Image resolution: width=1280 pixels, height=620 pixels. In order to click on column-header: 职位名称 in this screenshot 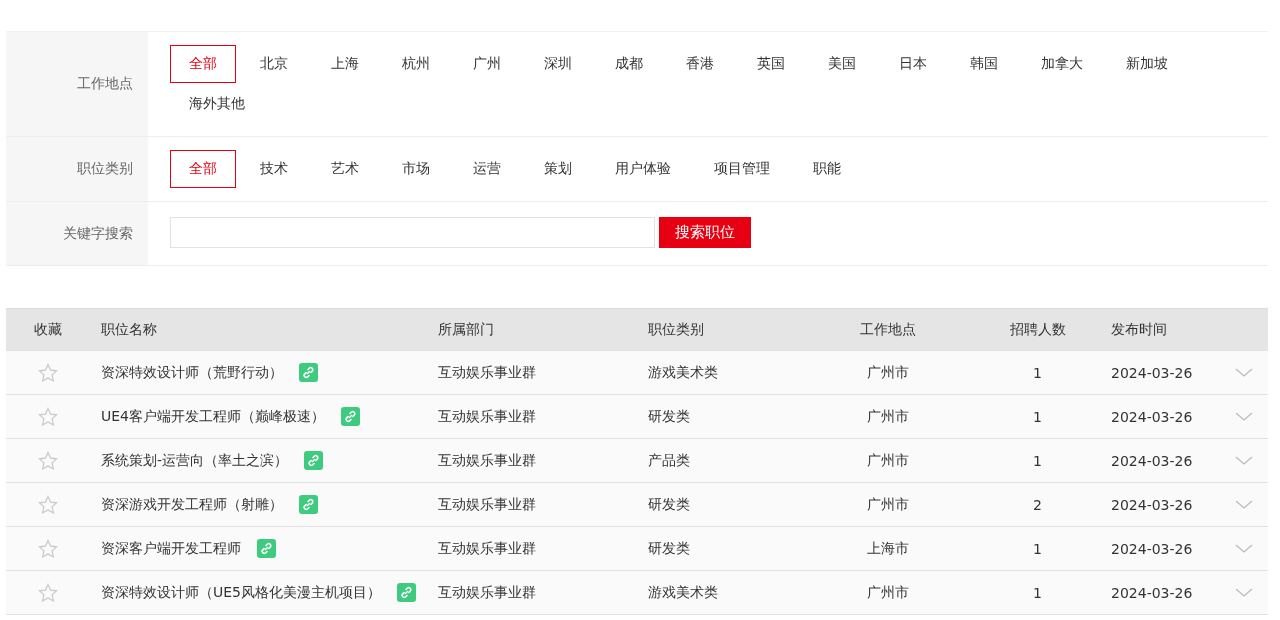, I will do `click(129, 329)`.